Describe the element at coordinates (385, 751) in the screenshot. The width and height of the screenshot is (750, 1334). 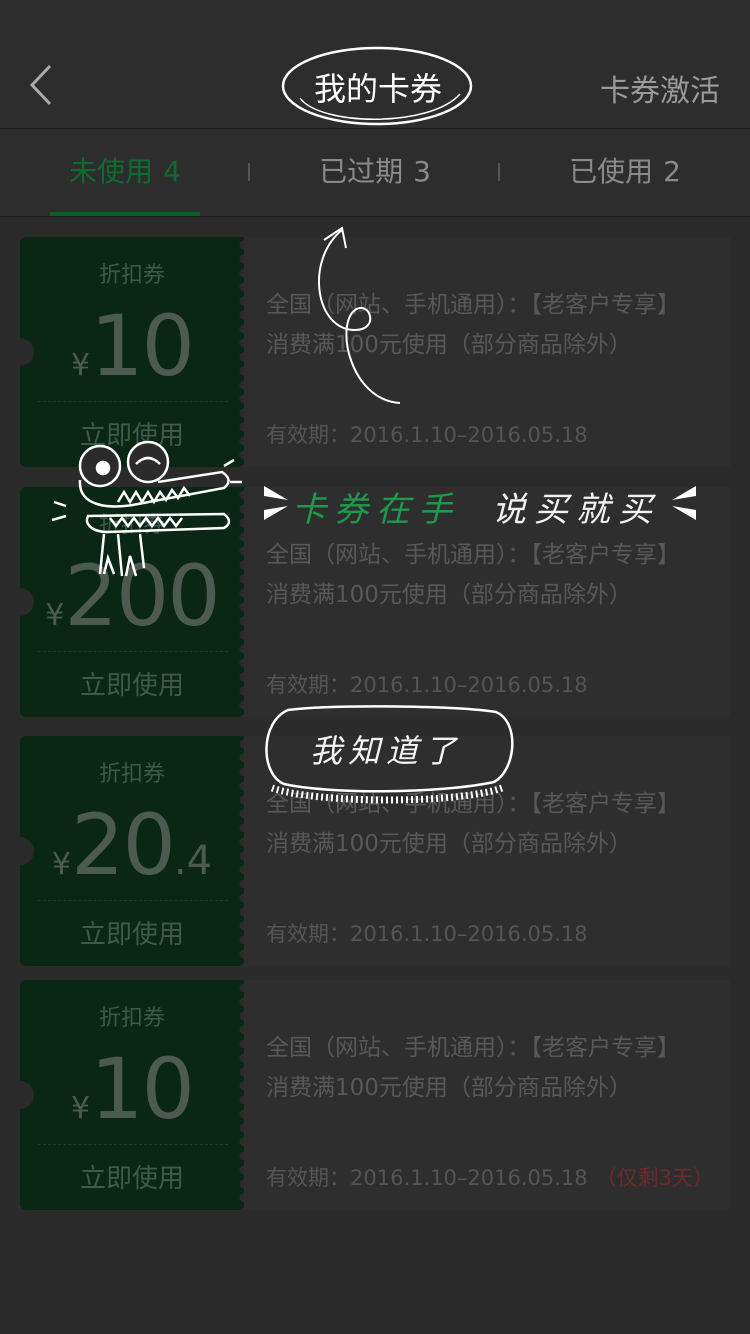
I see `got-it-label: 我知道了` at that location.